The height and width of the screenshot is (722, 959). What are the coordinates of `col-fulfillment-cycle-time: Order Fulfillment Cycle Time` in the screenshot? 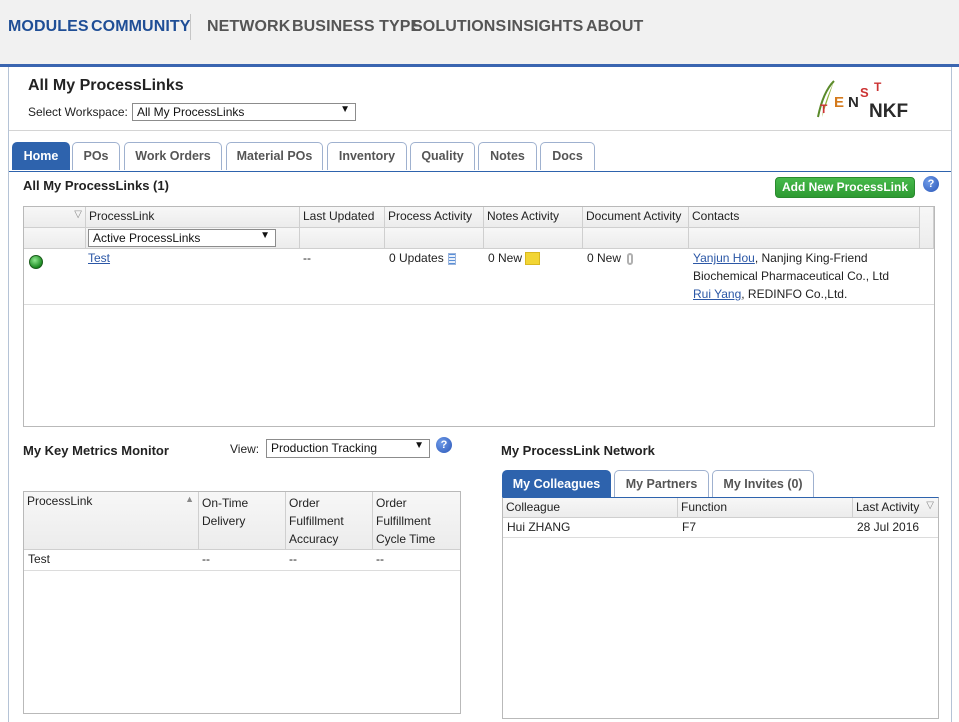 It's located at (416, 521).